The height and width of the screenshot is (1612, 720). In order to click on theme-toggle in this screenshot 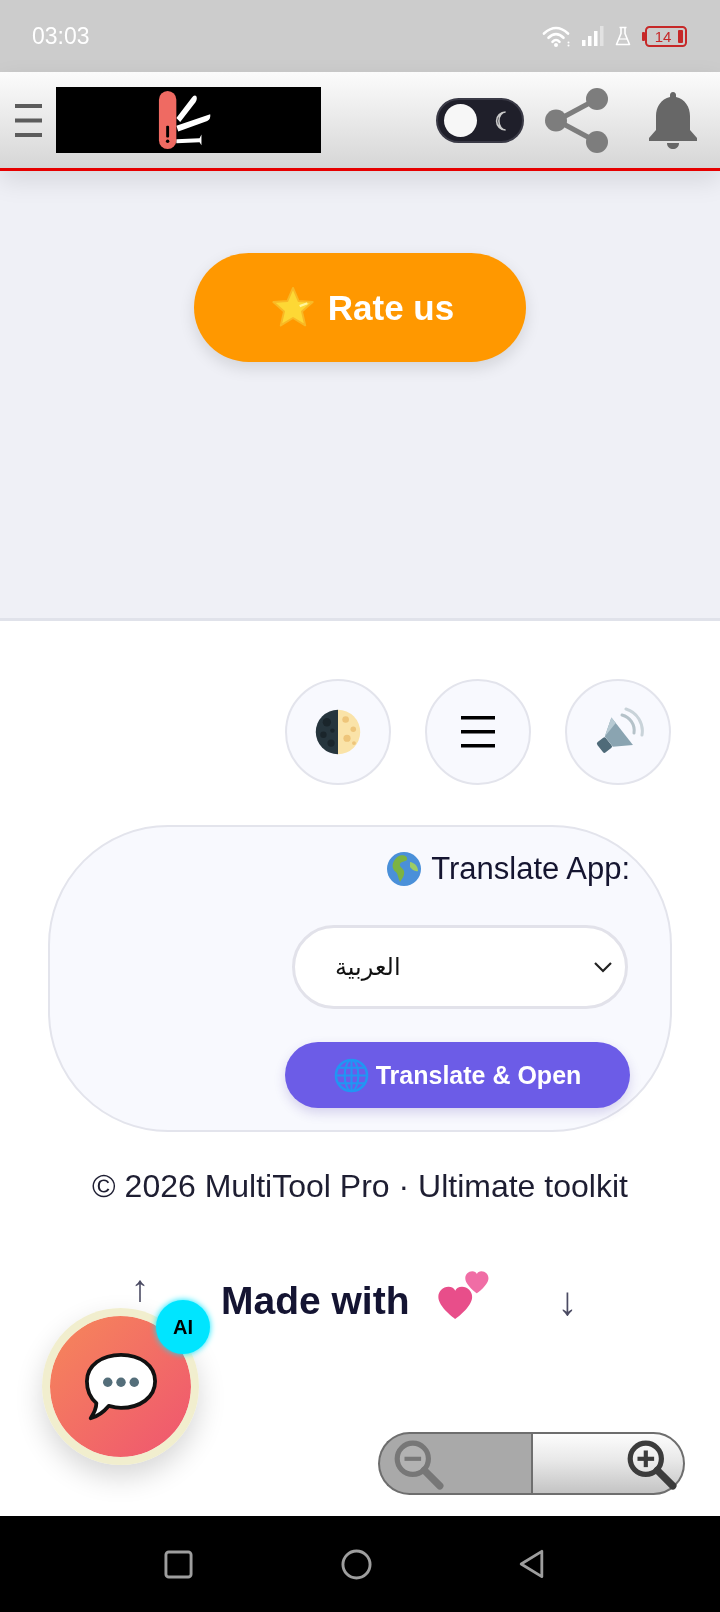, I will do `click(480, 120)`.